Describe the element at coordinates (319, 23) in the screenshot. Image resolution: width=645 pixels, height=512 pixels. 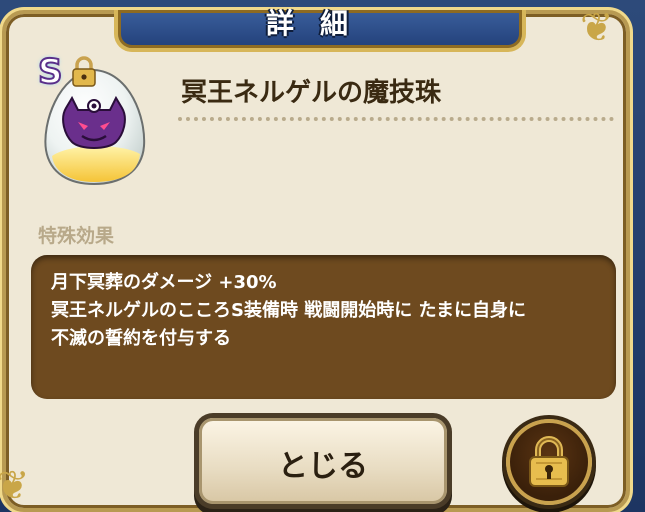
I see `dialog-title: 詳細` at that location.